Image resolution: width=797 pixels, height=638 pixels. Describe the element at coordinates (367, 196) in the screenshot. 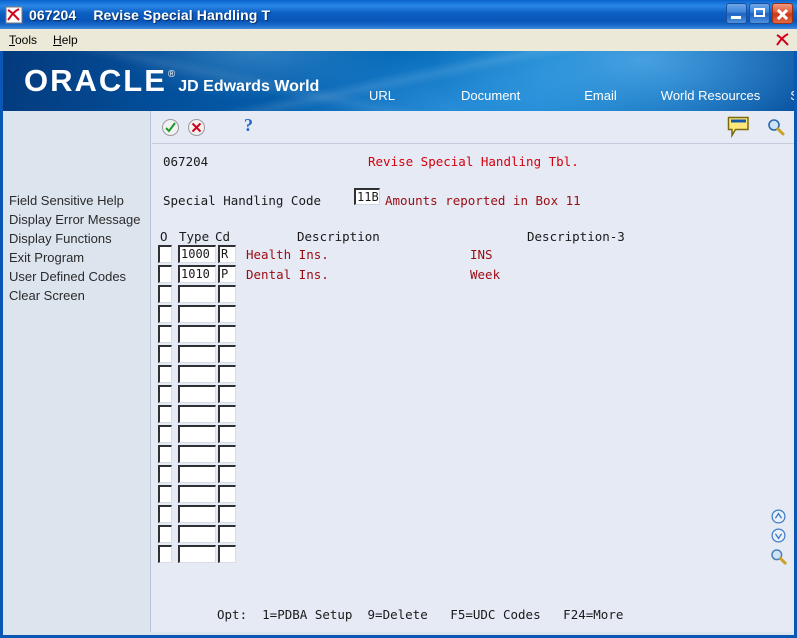

I see `special-handling-code-input: 11B` at that location.